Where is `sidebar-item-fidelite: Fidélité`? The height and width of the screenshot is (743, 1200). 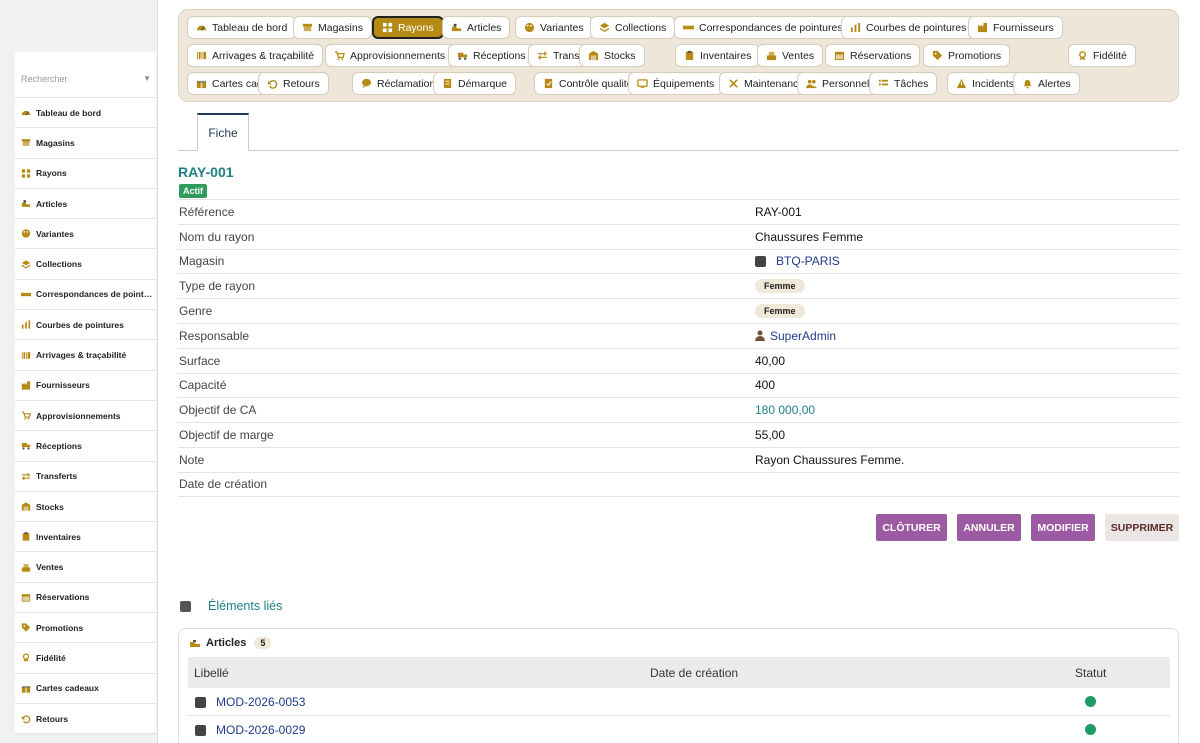 sidebar-item-fidelite: Fidélité is located at coordinates (85, 658).